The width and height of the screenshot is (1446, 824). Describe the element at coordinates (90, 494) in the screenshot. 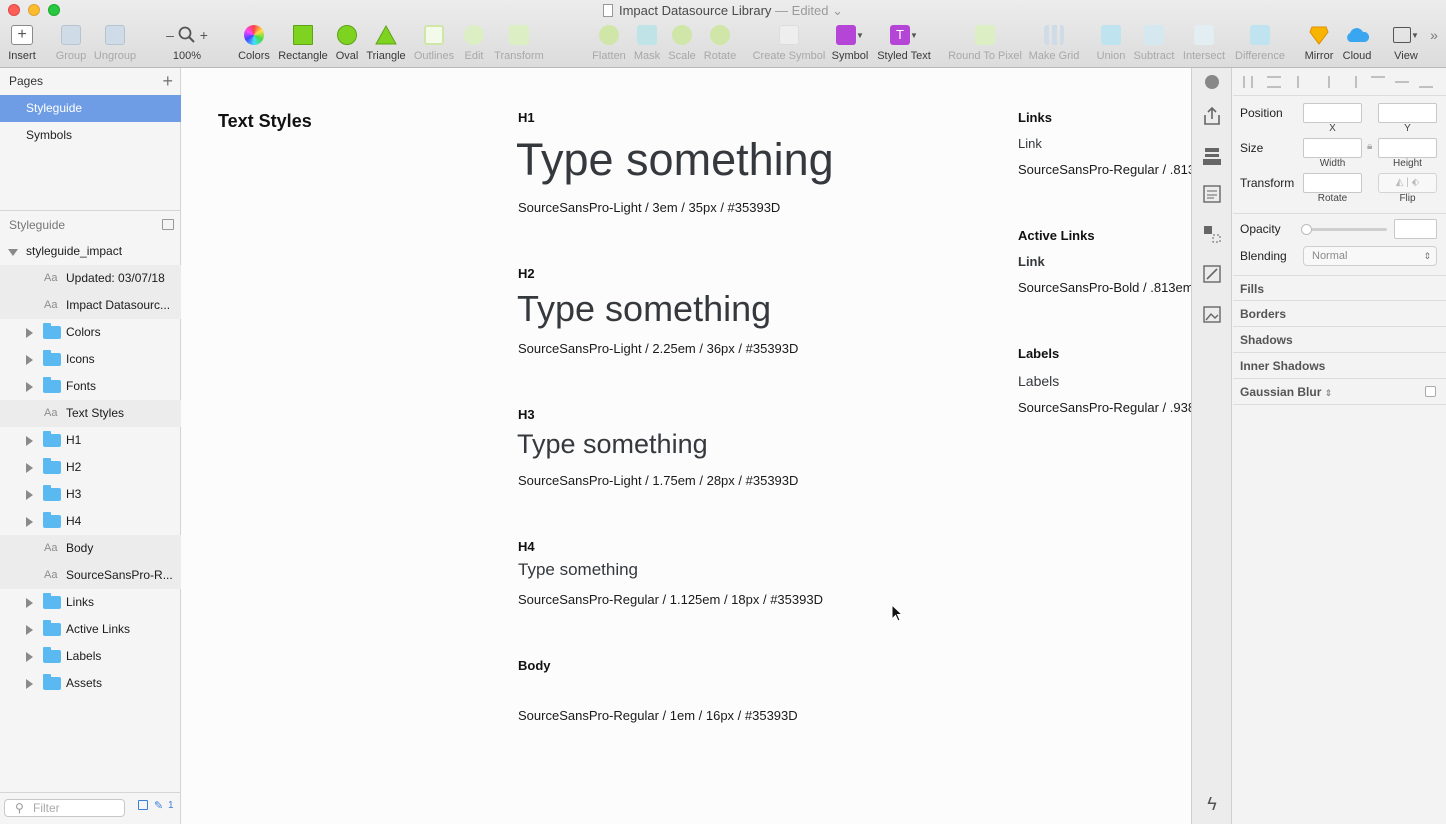

I see `layer-item: H3` at that location.